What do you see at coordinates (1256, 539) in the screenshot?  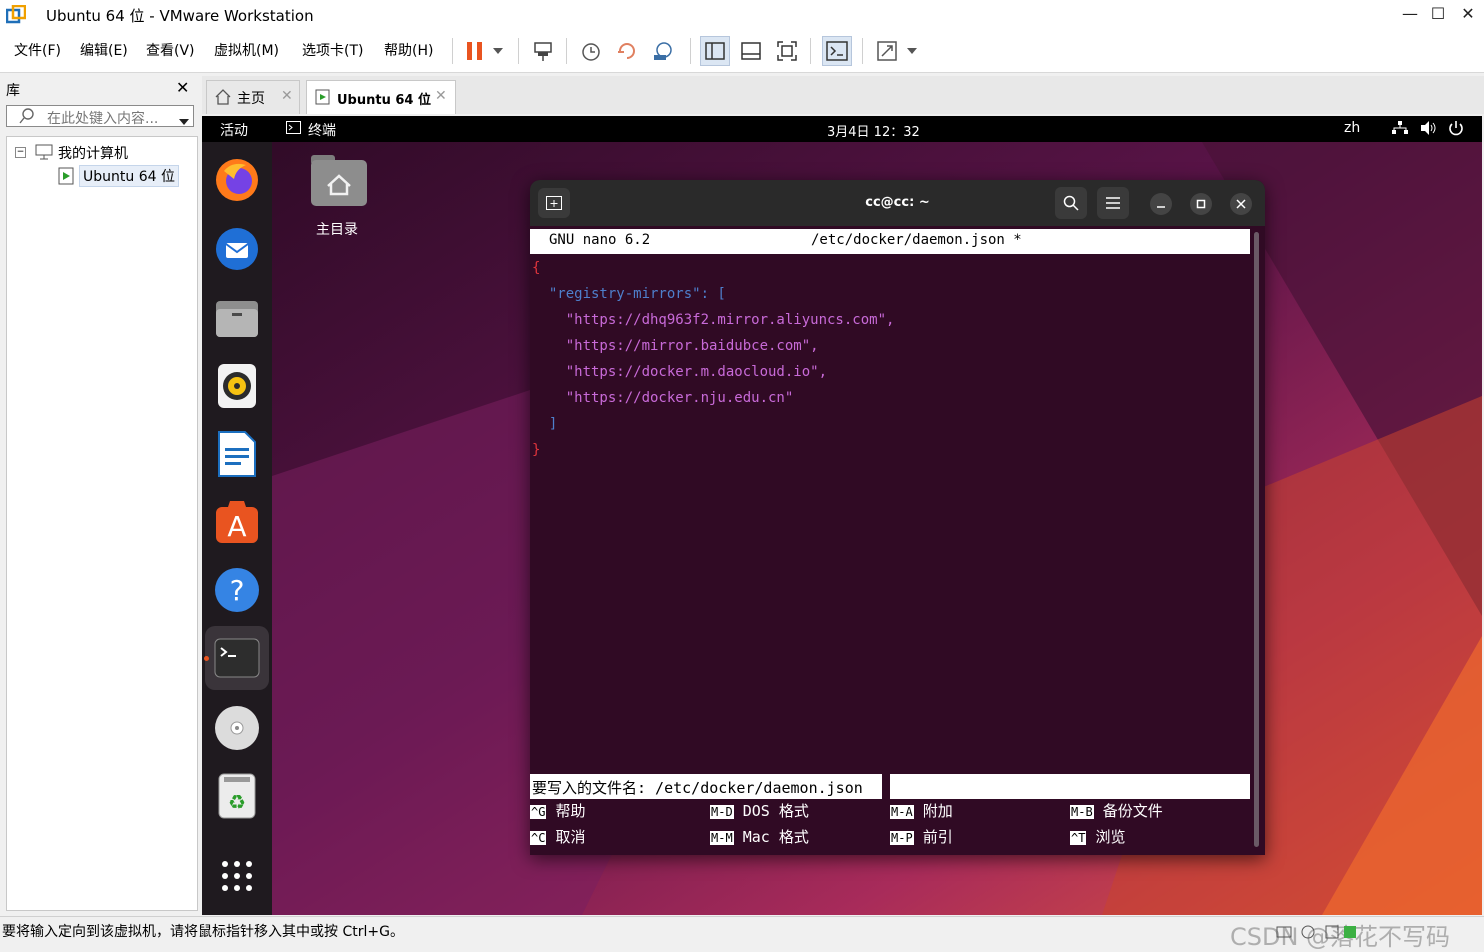 I see `terminal-scrollbar` at bounding box center [1256, 539].